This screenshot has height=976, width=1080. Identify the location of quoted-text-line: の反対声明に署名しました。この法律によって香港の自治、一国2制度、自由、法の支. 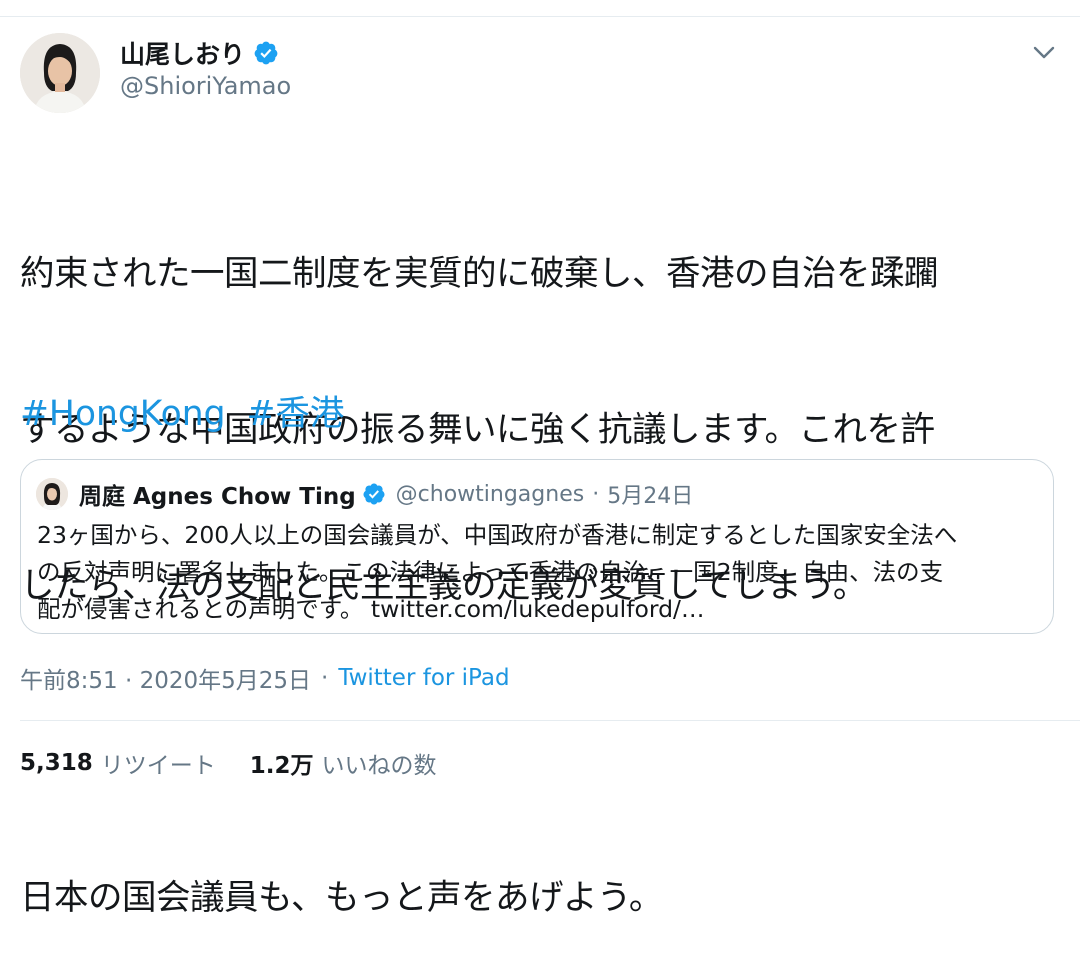
(490, 572).